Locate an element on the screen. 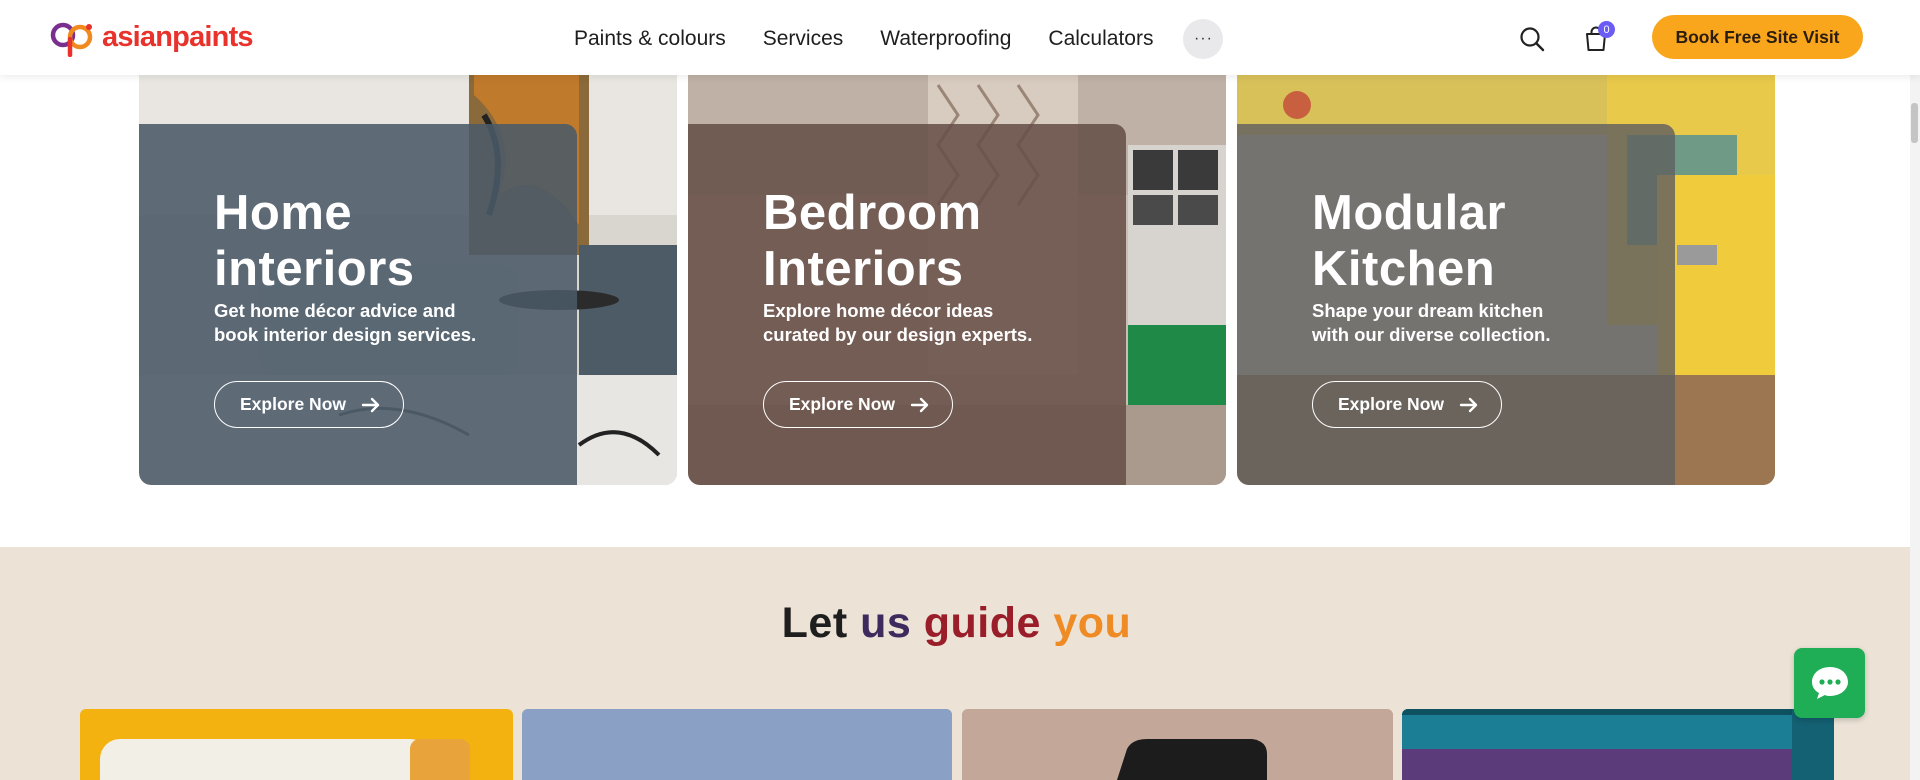  asianpaints-logo: asianpaints is located at coordinates (151, 37).